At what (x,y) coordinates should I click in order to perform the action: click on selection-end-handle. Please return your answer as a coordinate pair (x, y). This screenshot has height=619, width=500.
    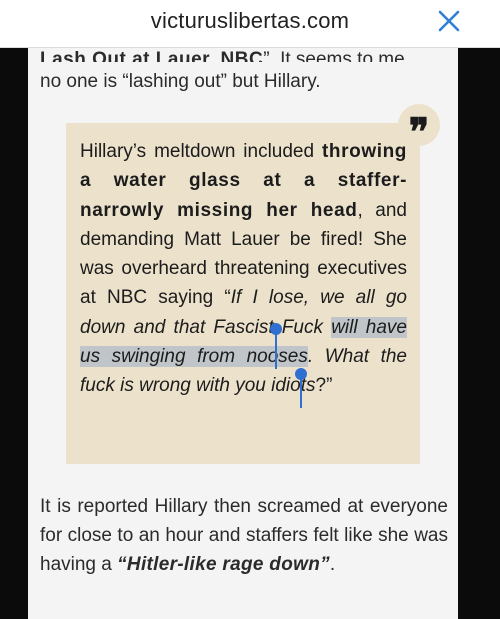
    Looking at the image, I should click on (301, 374).